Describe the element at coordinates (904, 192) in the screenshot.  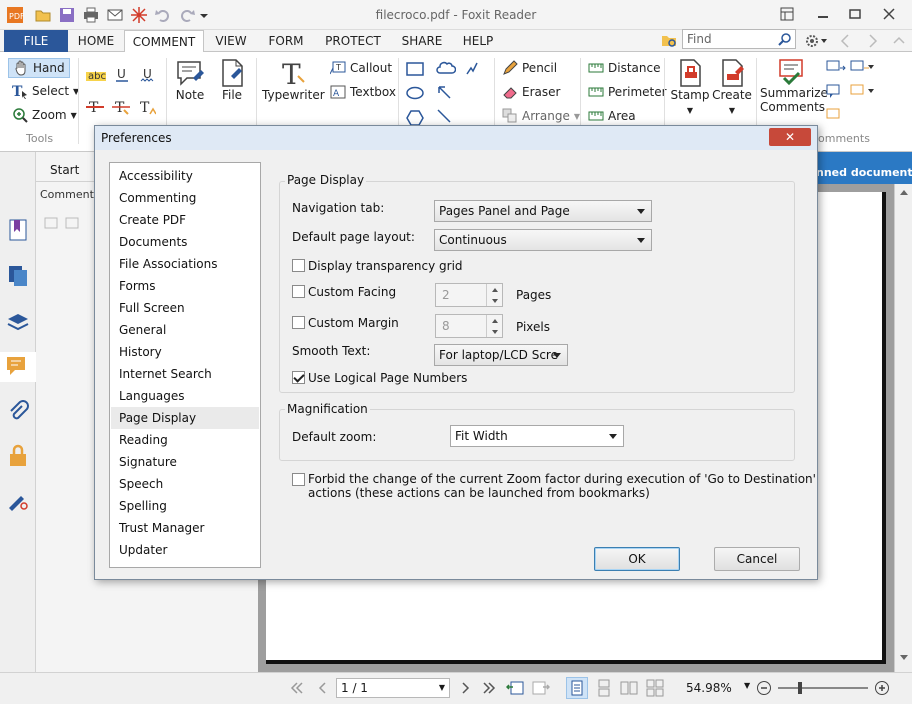
I see `scroll-up-icon` at that location.